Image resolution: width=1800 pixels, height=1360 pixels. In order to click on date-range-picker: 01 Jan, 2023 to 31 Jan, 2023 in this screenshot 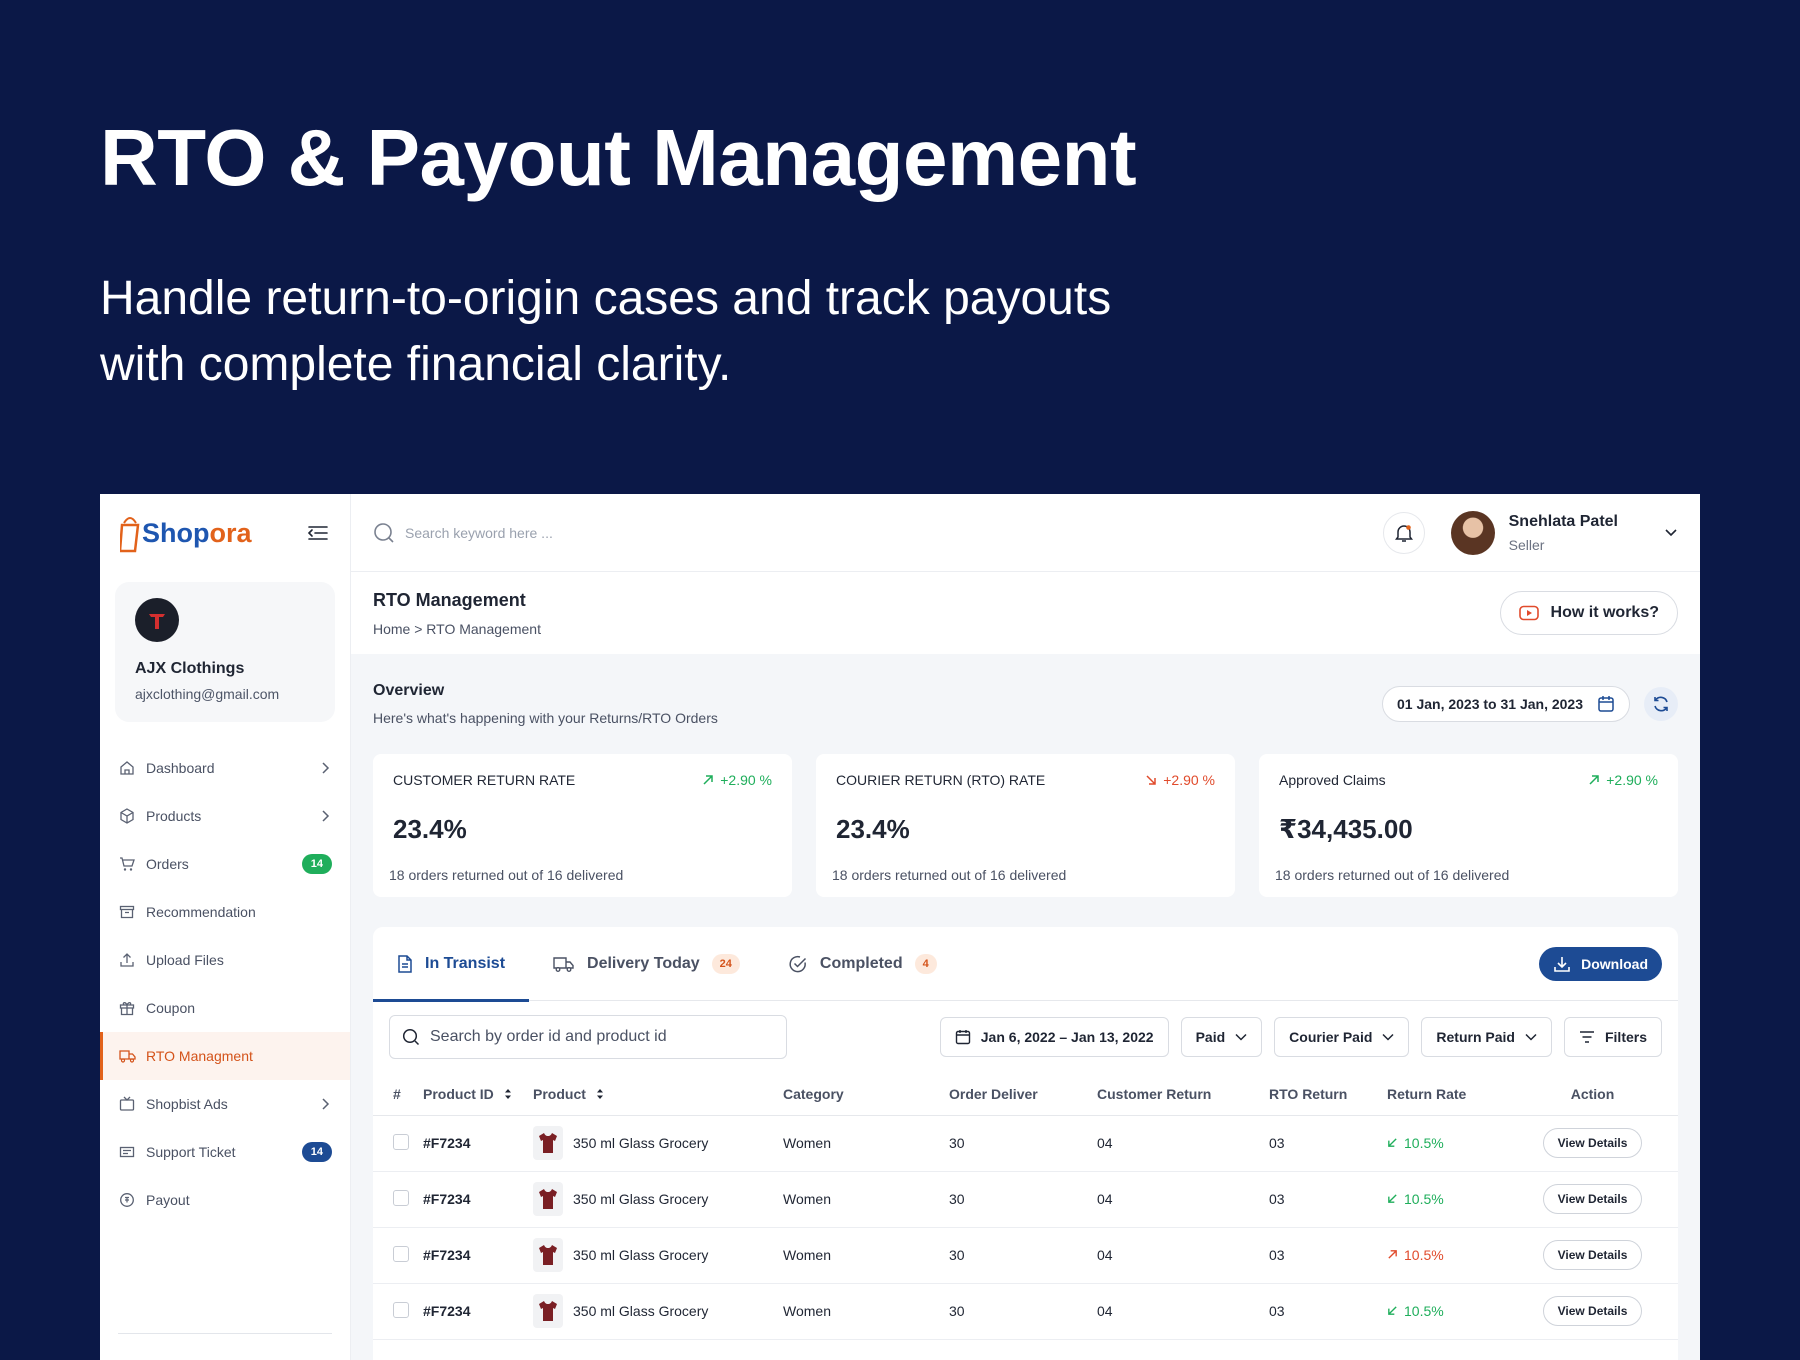, I will do `click(1505, 704)`.